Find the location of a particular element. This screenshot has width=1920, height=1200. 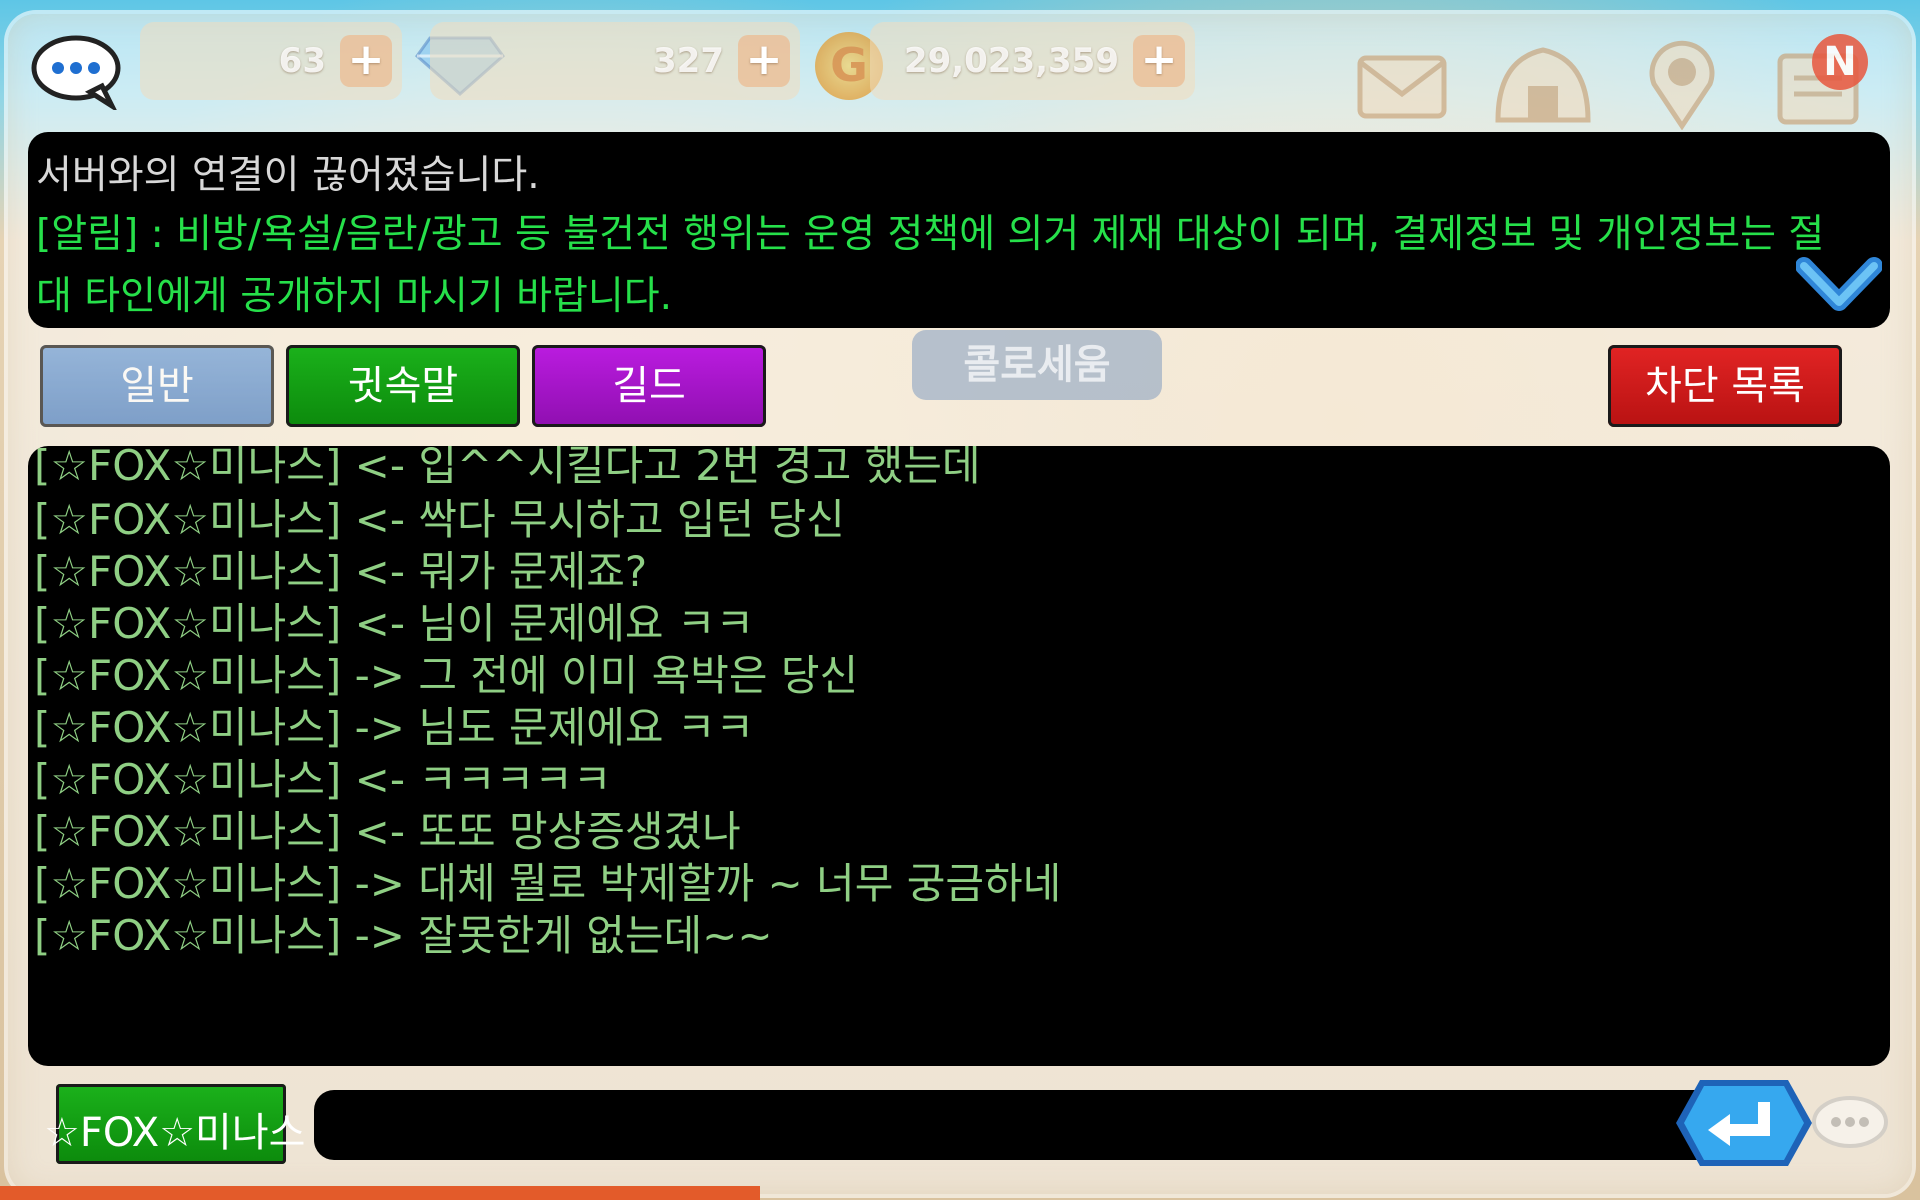

stat1-plus-button: + is located at coordinates (366, 61).